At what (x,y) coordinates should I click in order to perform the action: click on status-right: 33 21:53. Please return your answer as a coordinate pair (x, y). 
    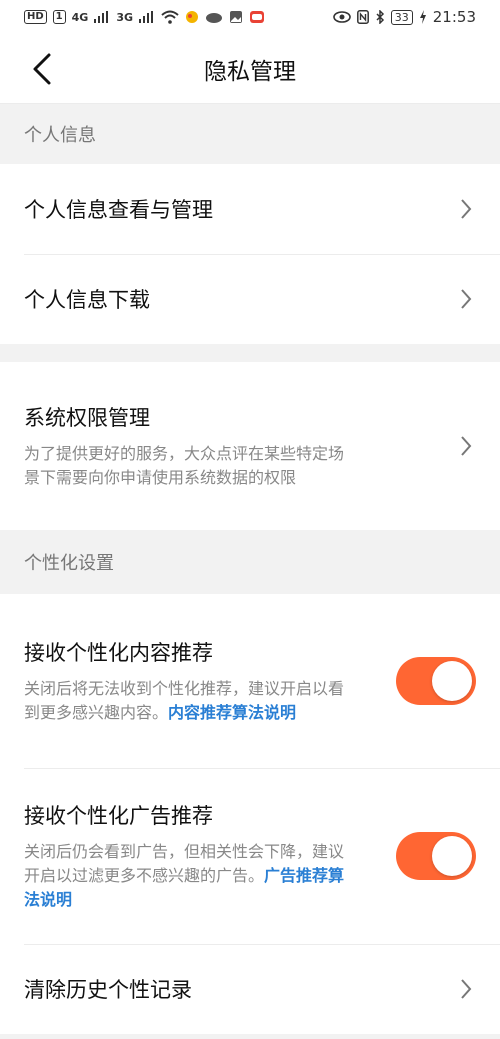
    Looking at the image, I should click on (404, 17).